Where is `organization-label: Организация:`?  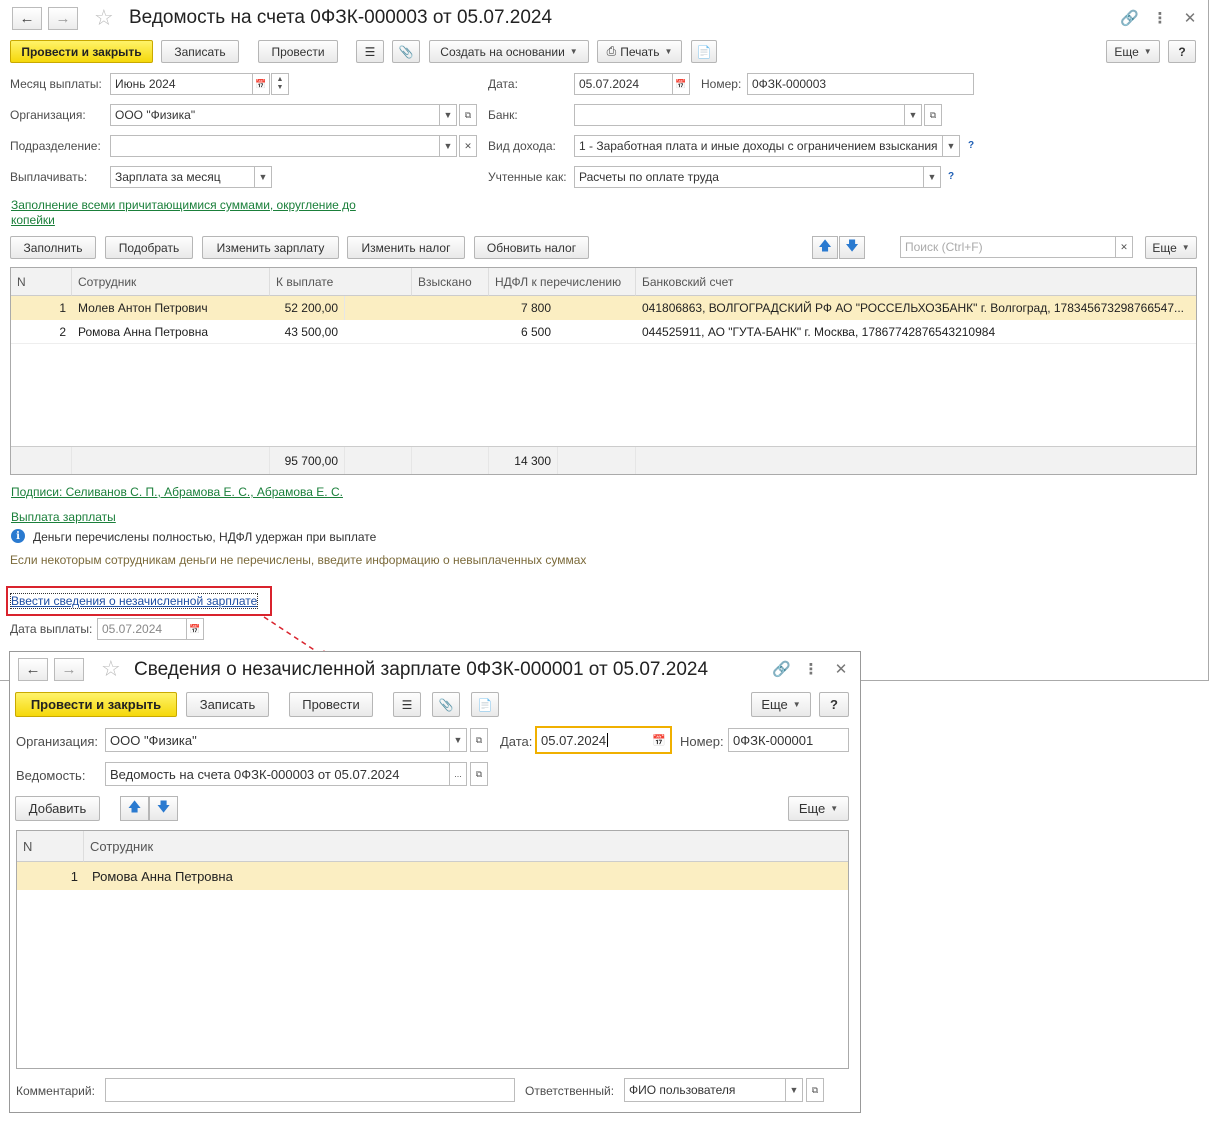 organization-label: Организация: is located at coordinates (57, 741).